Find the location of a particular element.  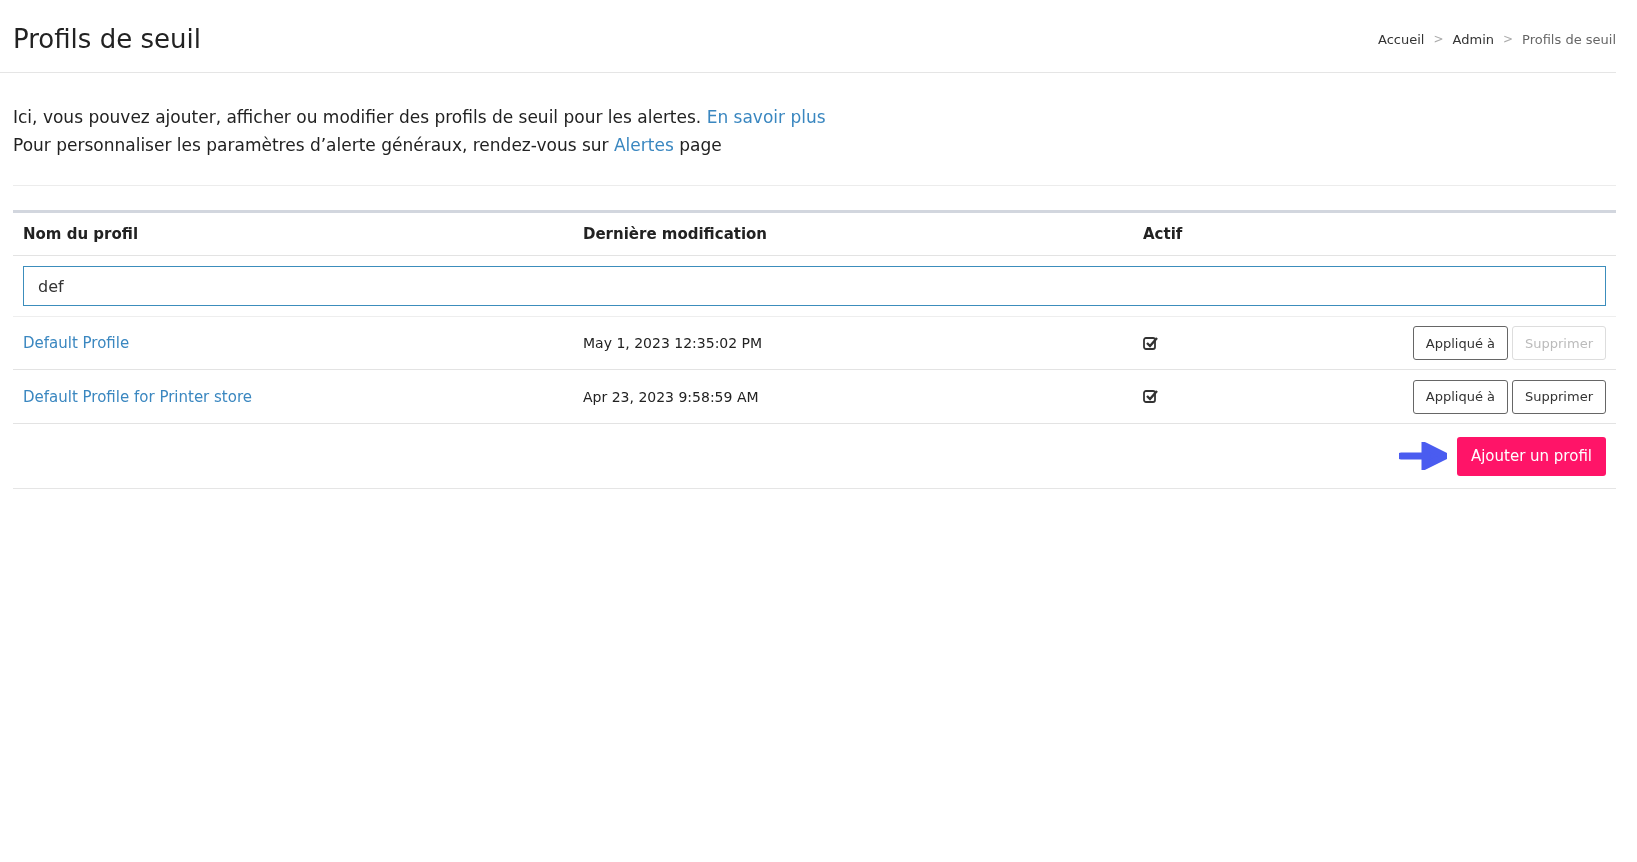

filter-field: def is located at coordinates (814, 286).